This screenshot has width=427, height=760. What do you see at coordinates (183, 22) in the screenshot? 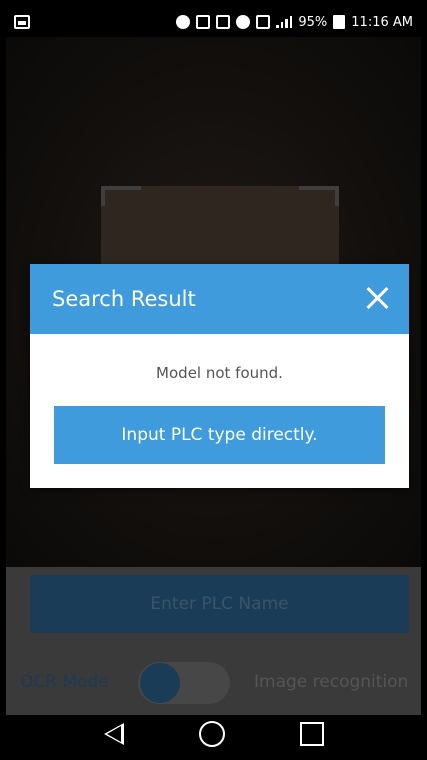
I see `bluetooth-icon` at bounding box center [183, 22].